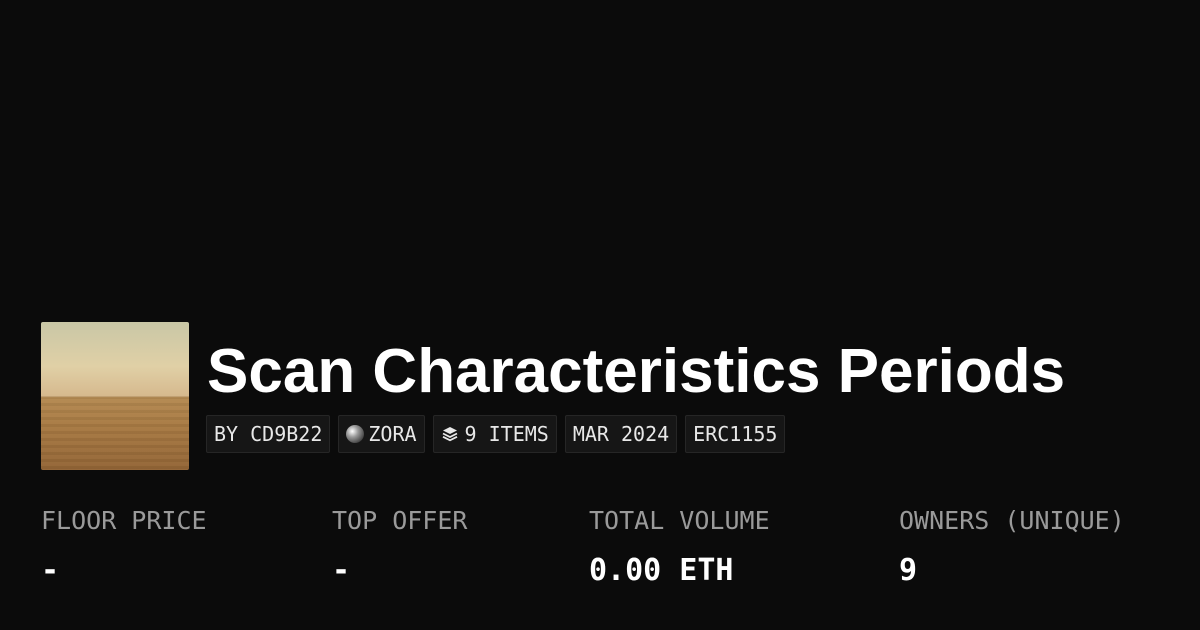  What do you see at coordinates (908, 570) in the screenshot?
I see `owners-value: 9` at bounding box center [908, 570].